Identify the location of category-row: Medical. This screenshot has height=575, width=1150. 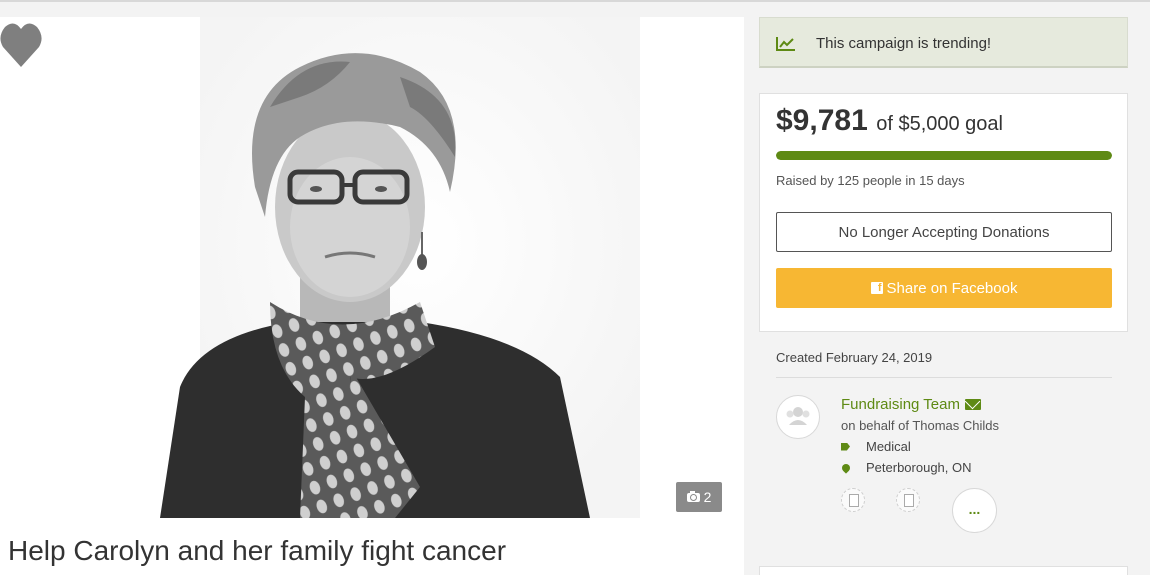
(876, 446).